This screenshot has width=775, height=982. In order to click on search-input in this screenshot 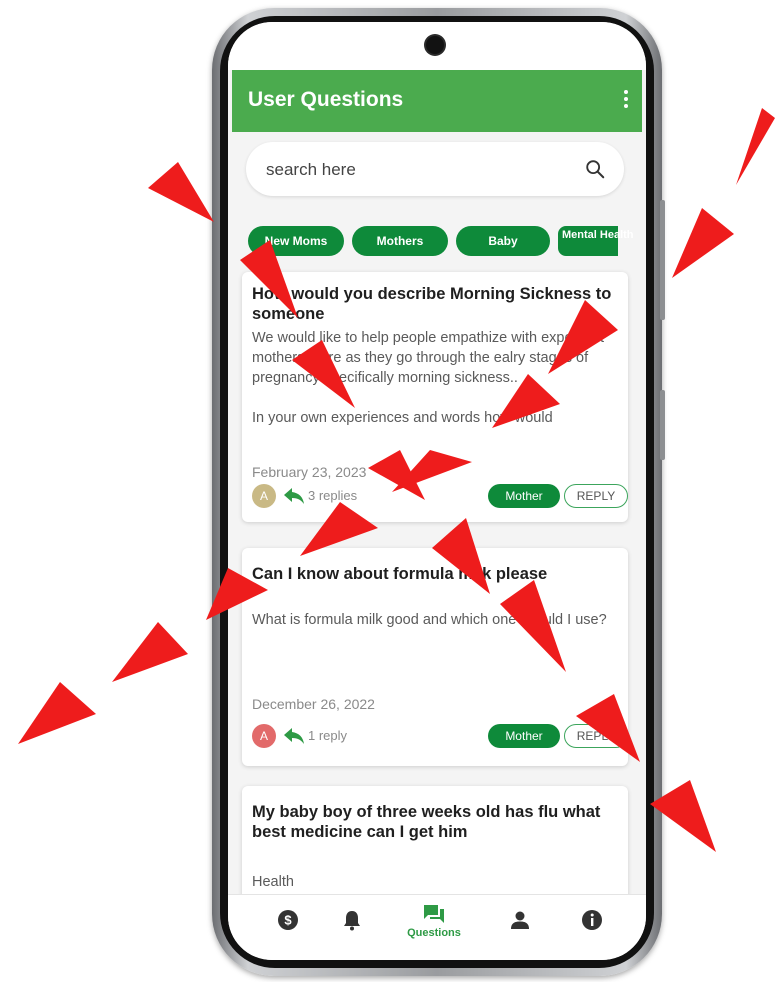, I will do `click(411, 170)`.